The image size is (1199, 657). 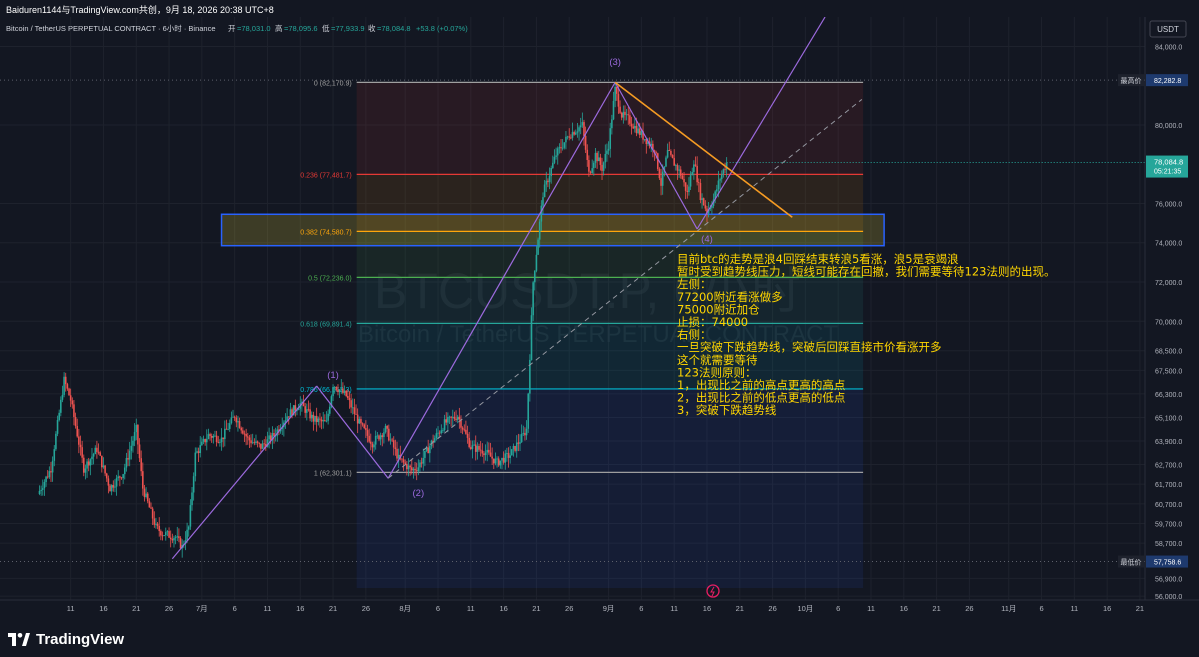 I want to click on currency-button: USDT, so click(x=1168, y=29).